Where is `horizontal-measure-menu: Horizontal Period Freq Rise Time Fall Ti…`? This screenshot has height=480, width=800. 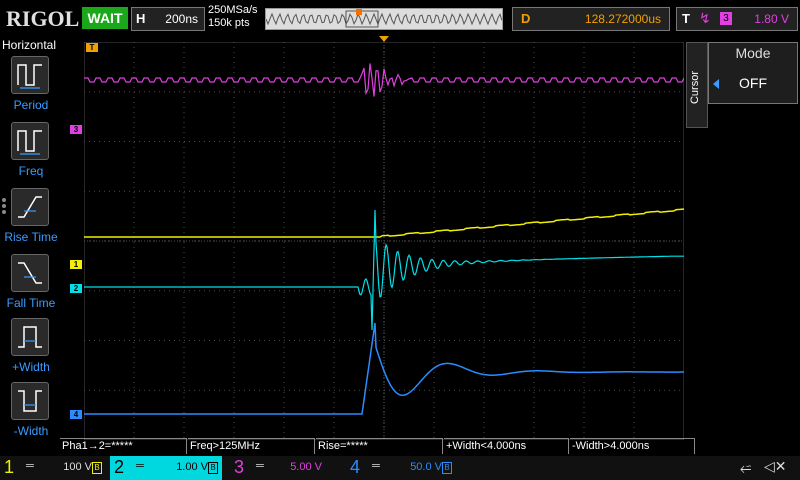
horizontal-measure-menu: Horizontal Period Freq Rise Time Fall Ti… is located at coordinates (30, 246).